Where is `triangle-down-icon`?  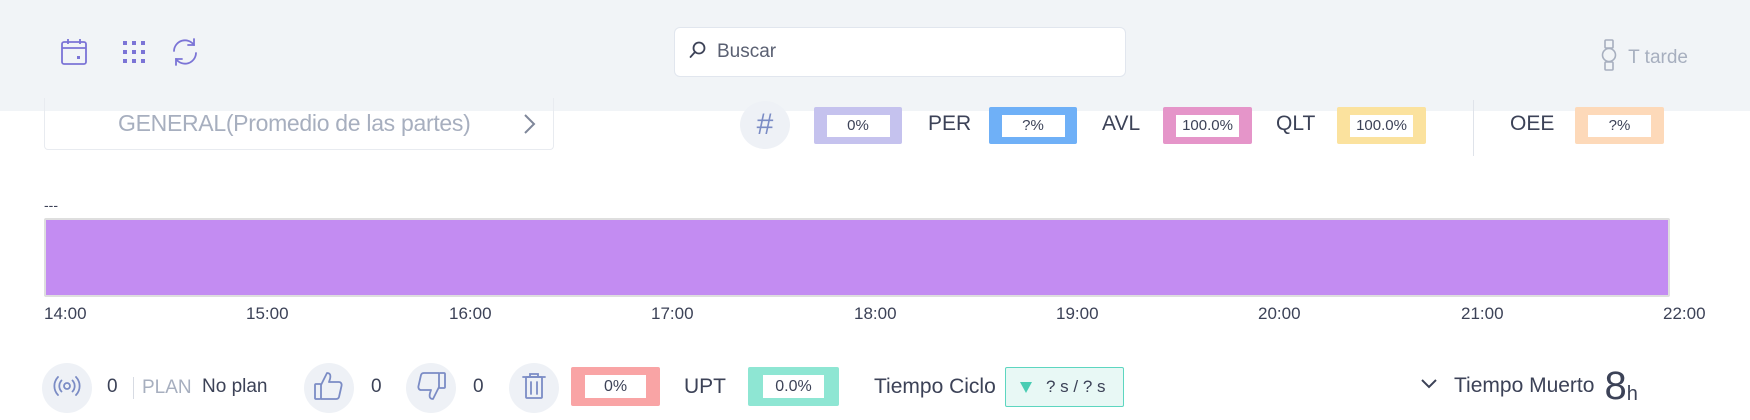
triangle-down-icon is located at coordinates (1026, 387).